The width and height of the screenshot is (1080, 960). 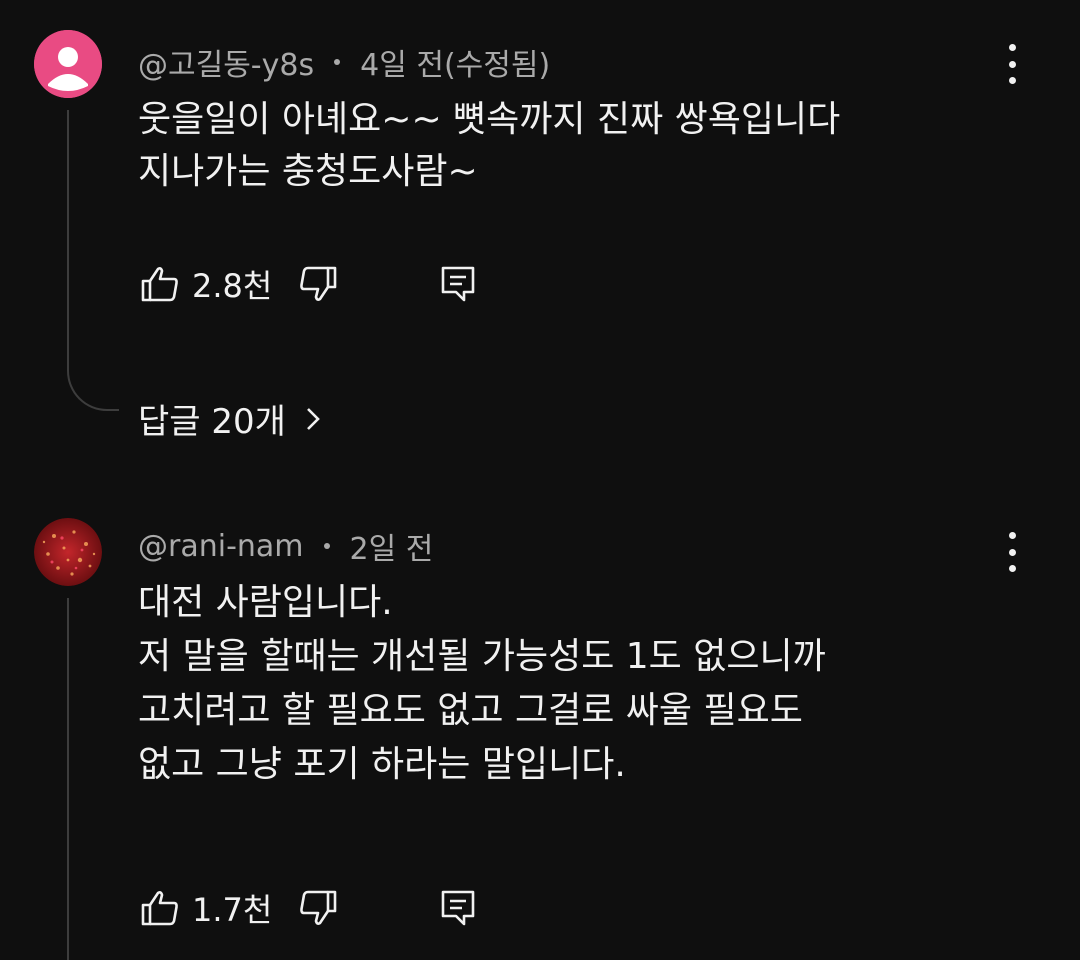 I want to click on comment-line: 저 말을 할때는 개선될 가능성도 1도 없으니까, so click(x=482, y=656).